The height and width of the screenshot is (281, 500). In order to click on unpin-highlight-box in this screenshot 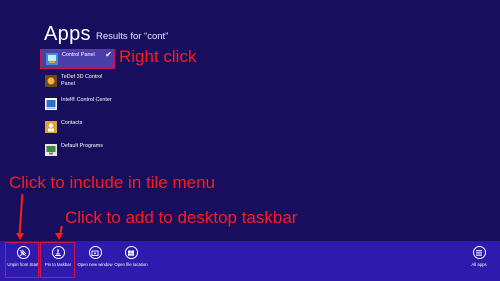, I will do `click(22, 260)`.